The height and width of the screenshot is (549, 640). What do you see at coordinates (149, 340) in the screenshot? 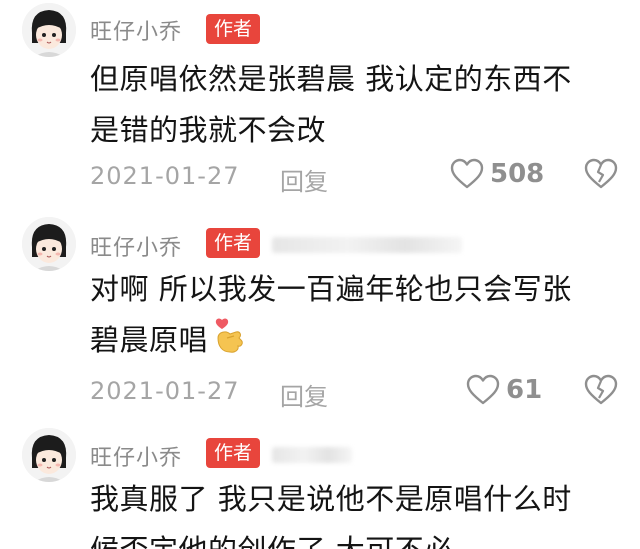
I see `comment-line-text: 碧晨原唱` at bounding box center [149, 340].